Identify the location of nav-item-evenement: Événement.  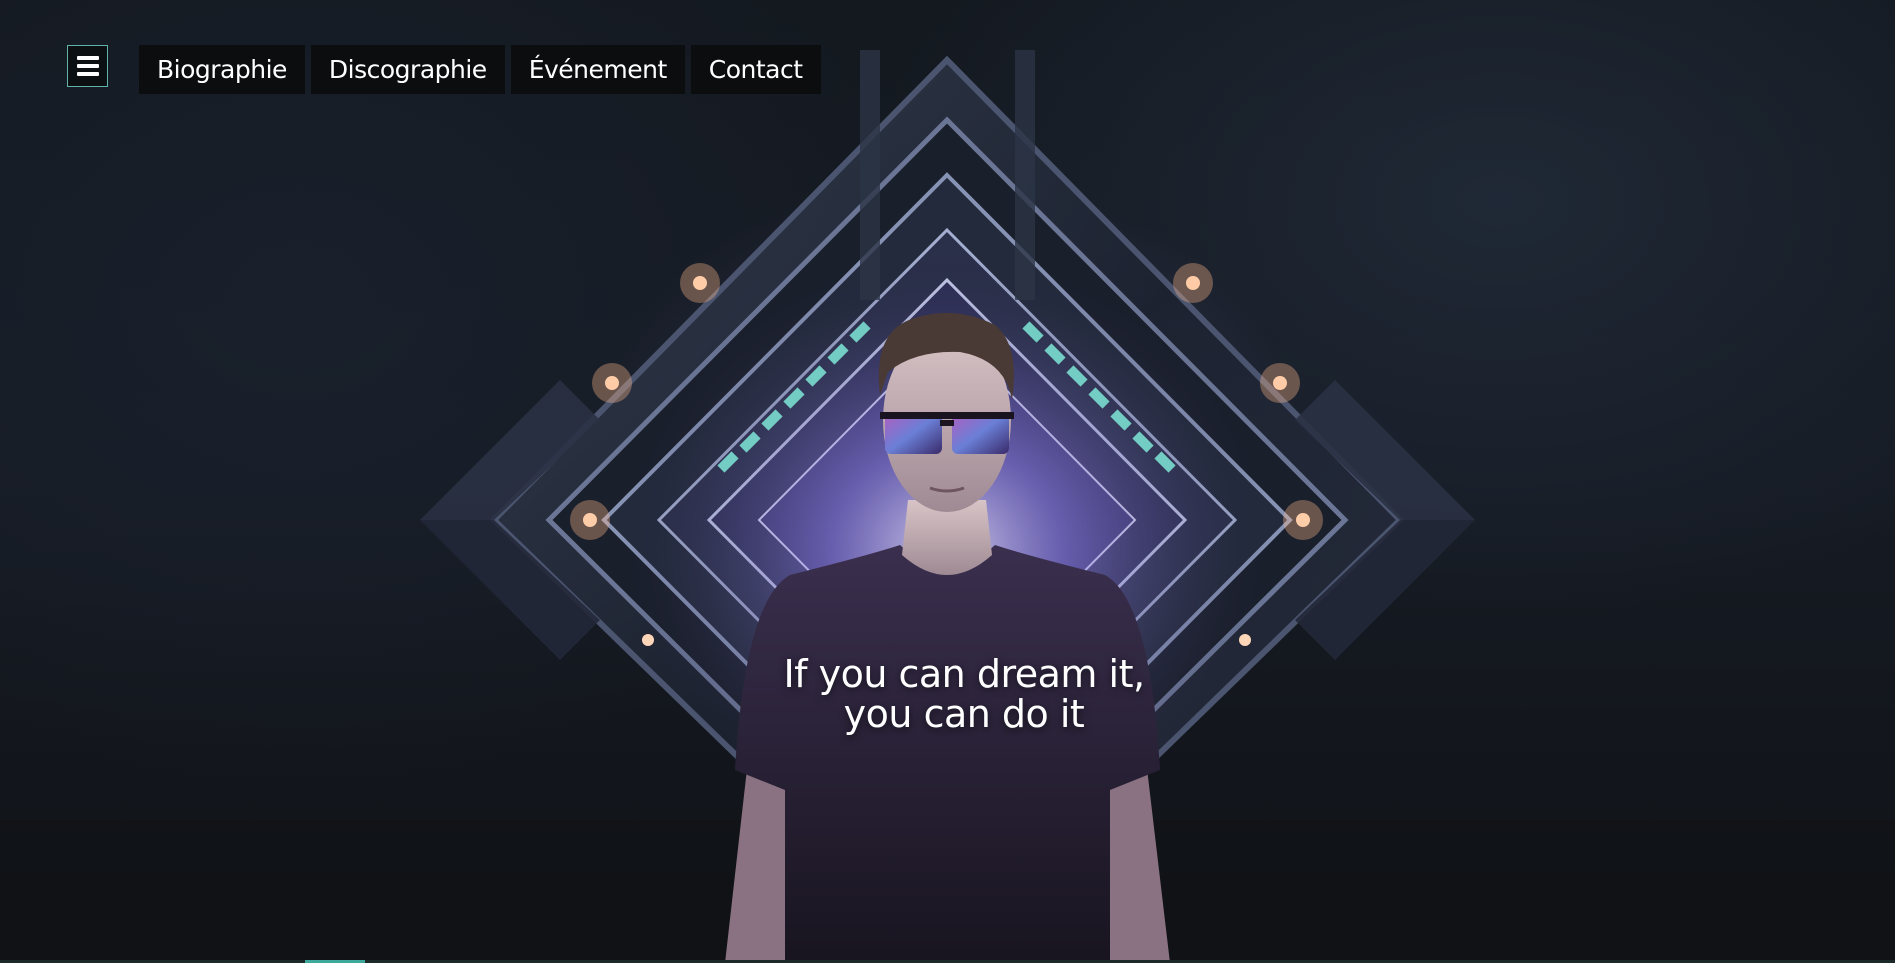
(597, 69).